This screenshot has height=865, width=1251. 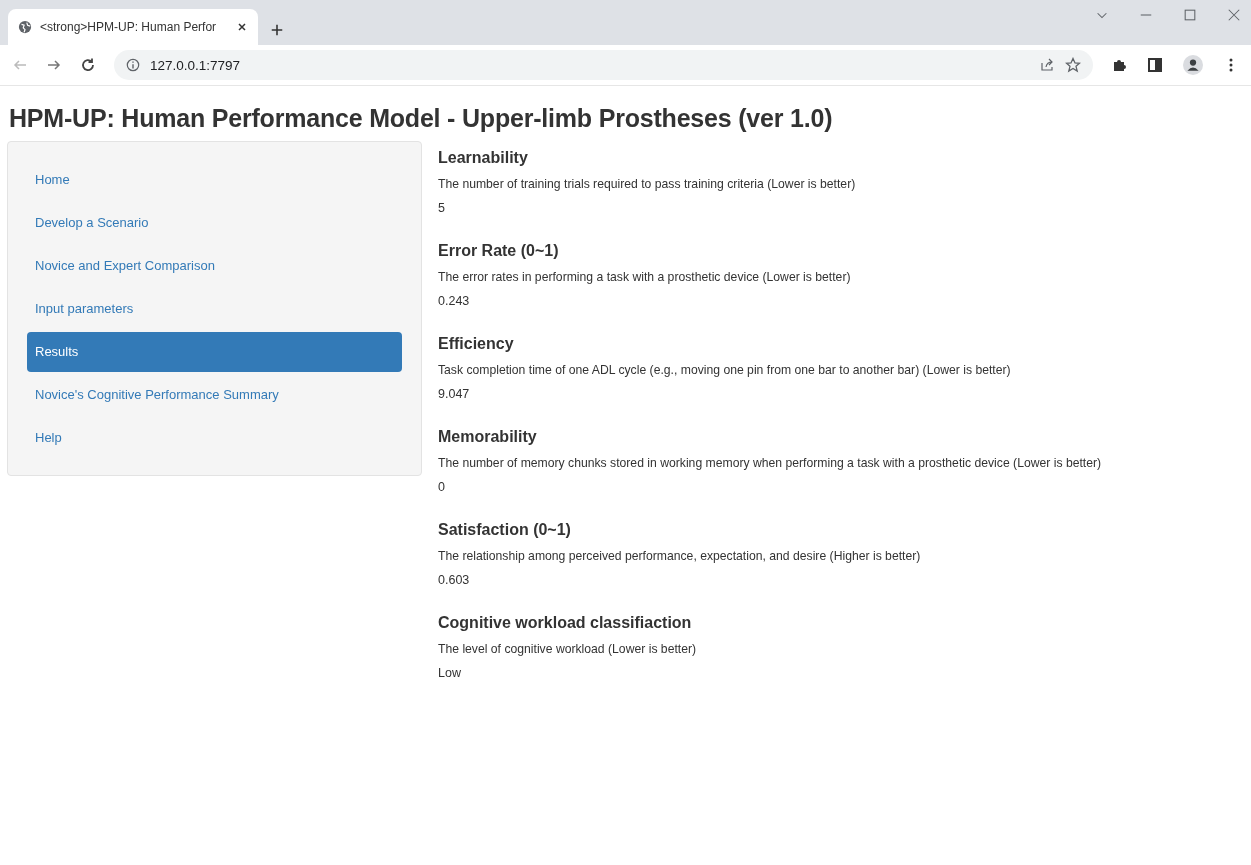 What do you see at coordinates (196, 65) in the screenshot?
I see `url-text: 127.0.0.1:7797` at bounding box center [196, 65].